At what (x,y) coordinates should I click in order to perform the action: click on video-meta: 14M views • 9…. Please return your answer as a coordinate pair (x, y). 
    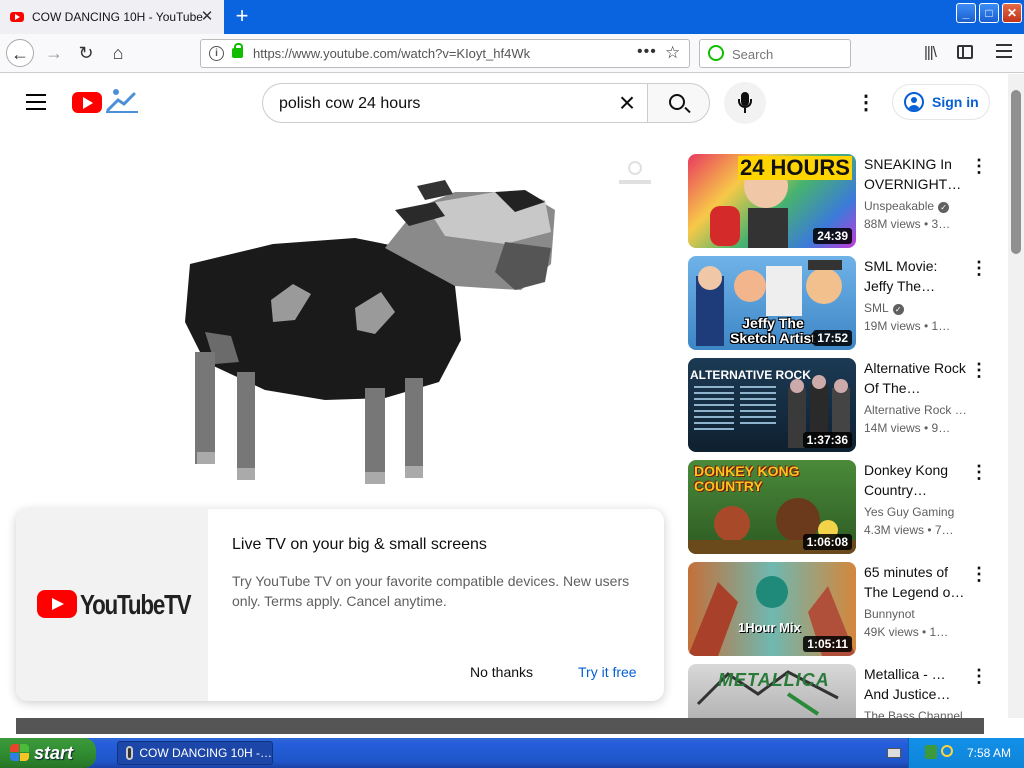
    Looking at the image, I should click on (907, 428).